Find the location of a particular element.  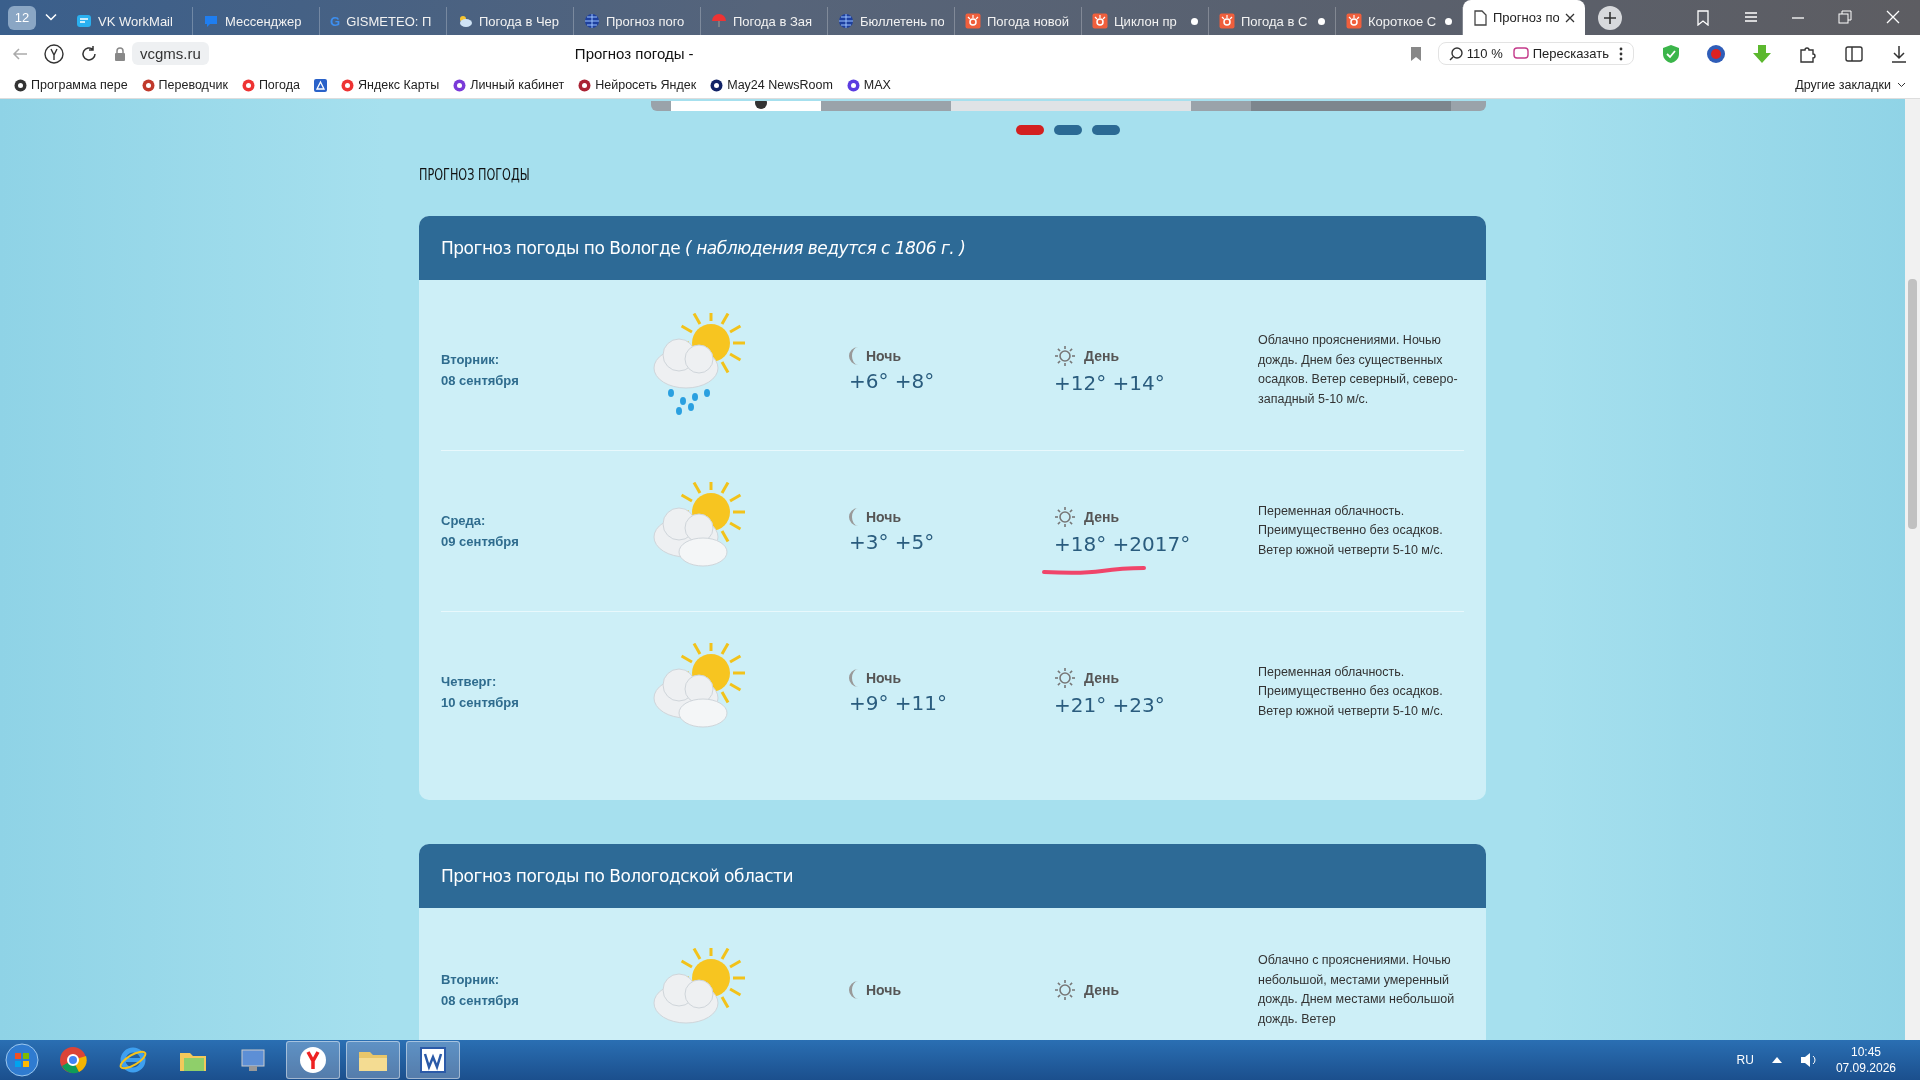

clock-time: 10:45 is located at coordinates (1865, 1052).